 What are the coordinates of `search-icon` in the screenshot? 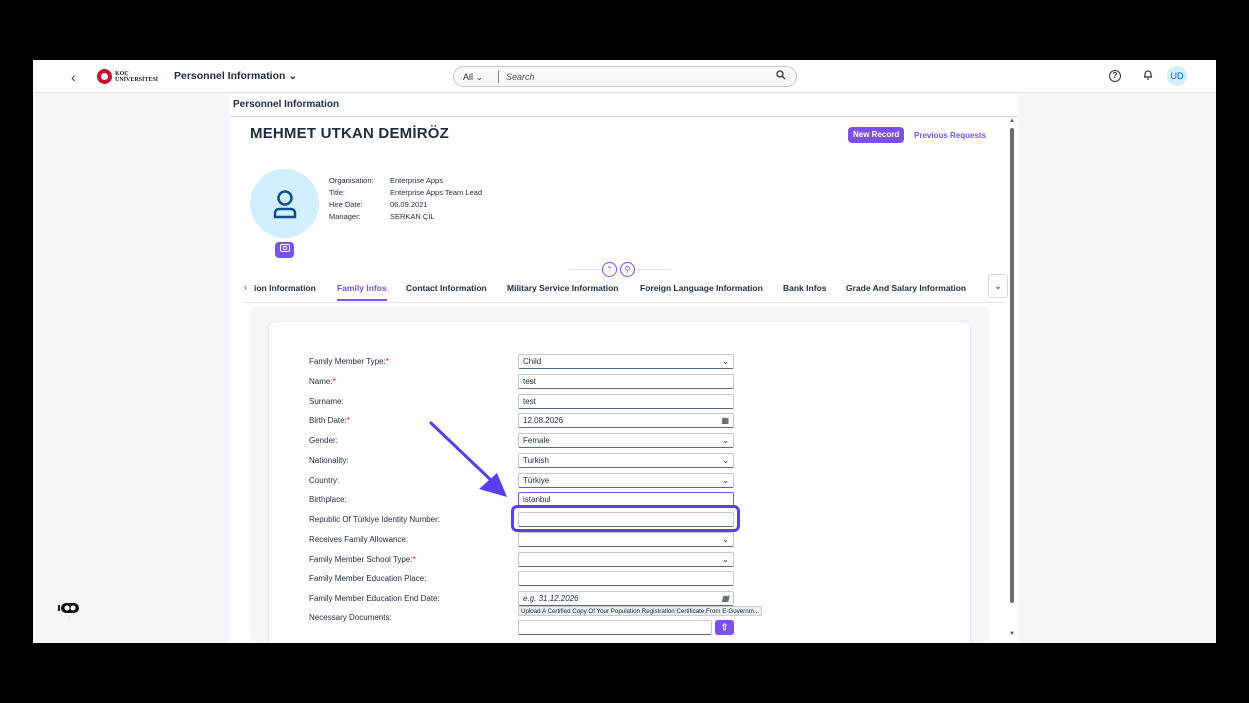 It's located at (786, 76).